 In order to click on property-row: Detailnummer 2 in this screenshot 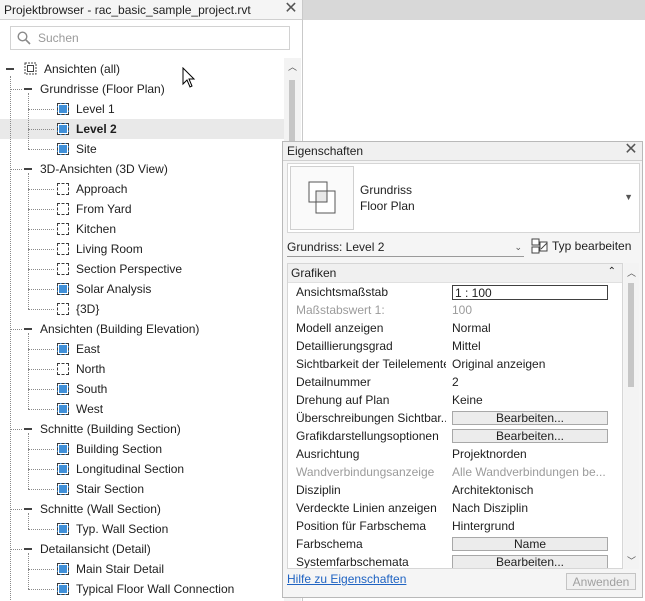, I will do `click(455, 382)`.